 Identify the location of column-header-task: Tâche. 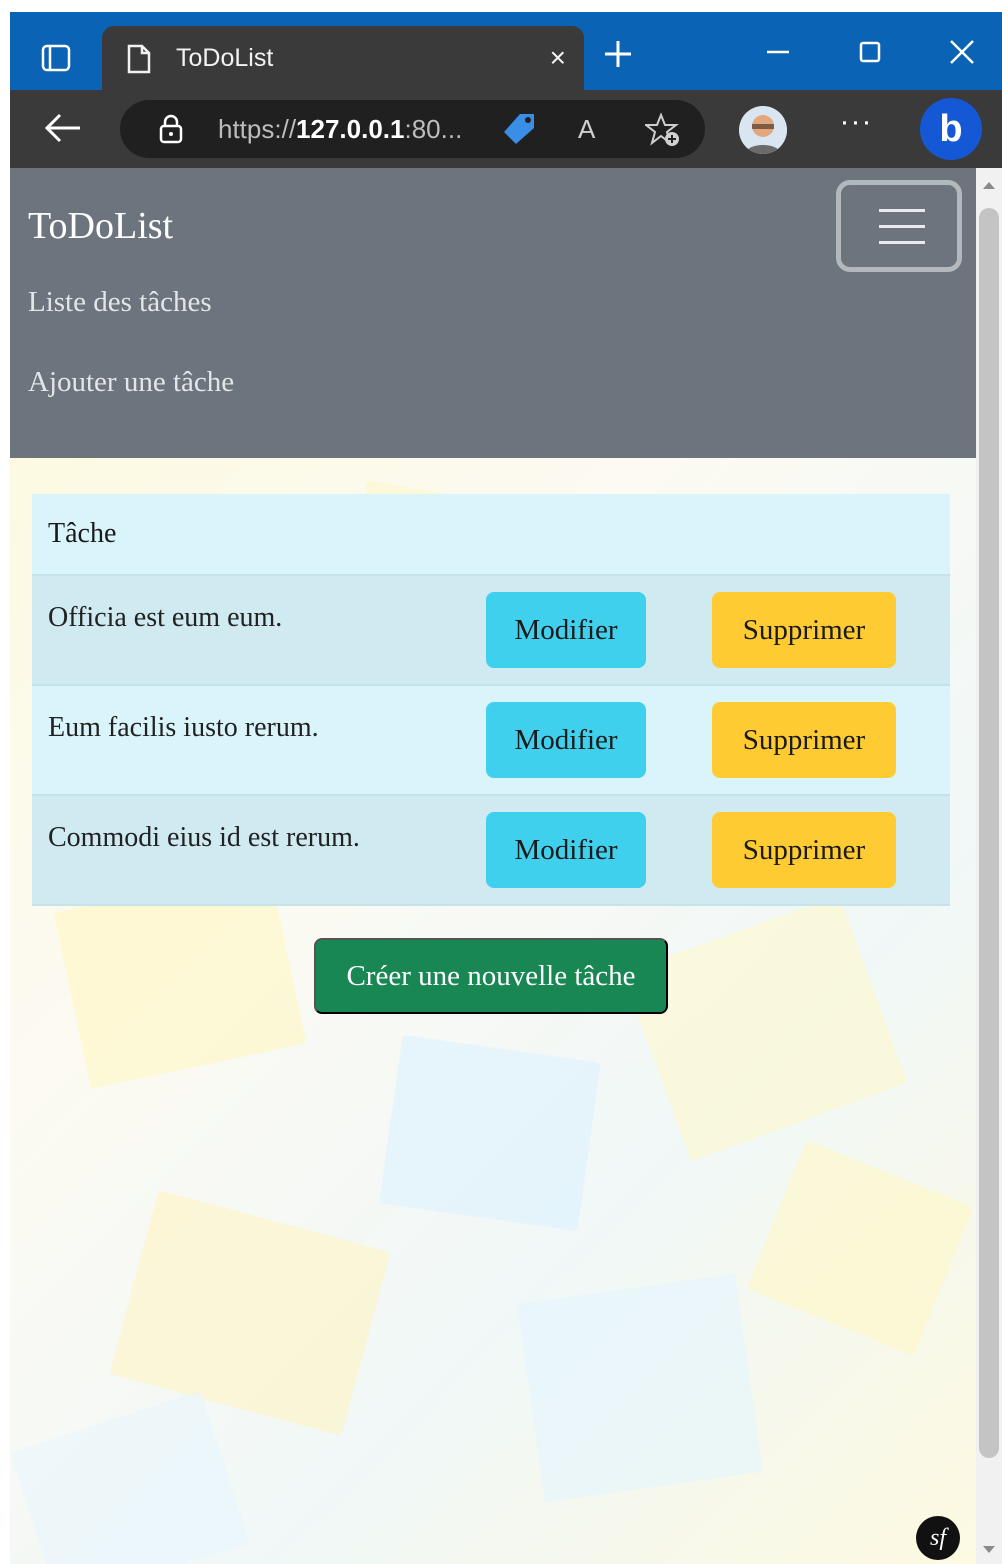
(82, 533).